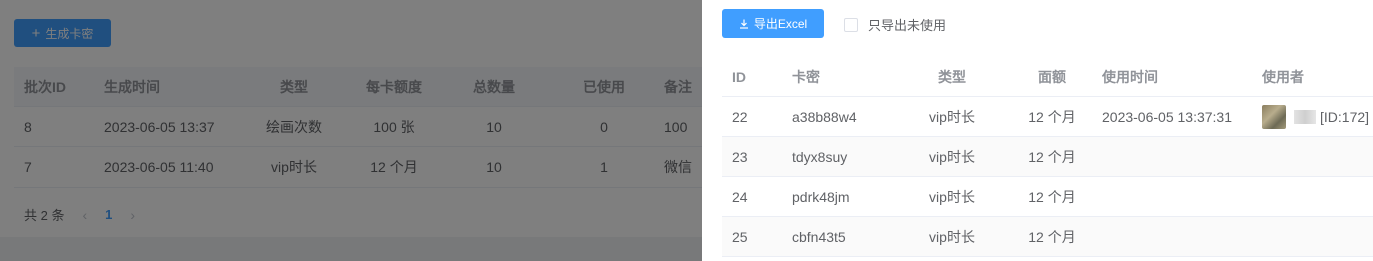  I want to click on download-icon, so click(743, 24).